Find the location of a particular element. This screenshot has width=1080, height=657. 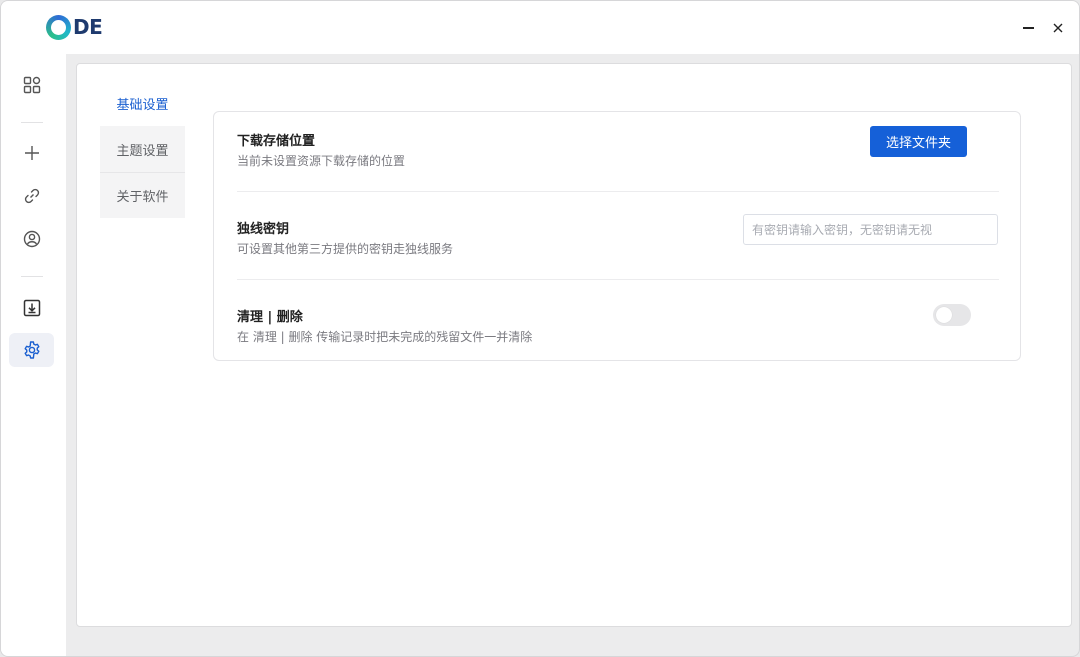

sidebar is located at coordinates (33, 355).